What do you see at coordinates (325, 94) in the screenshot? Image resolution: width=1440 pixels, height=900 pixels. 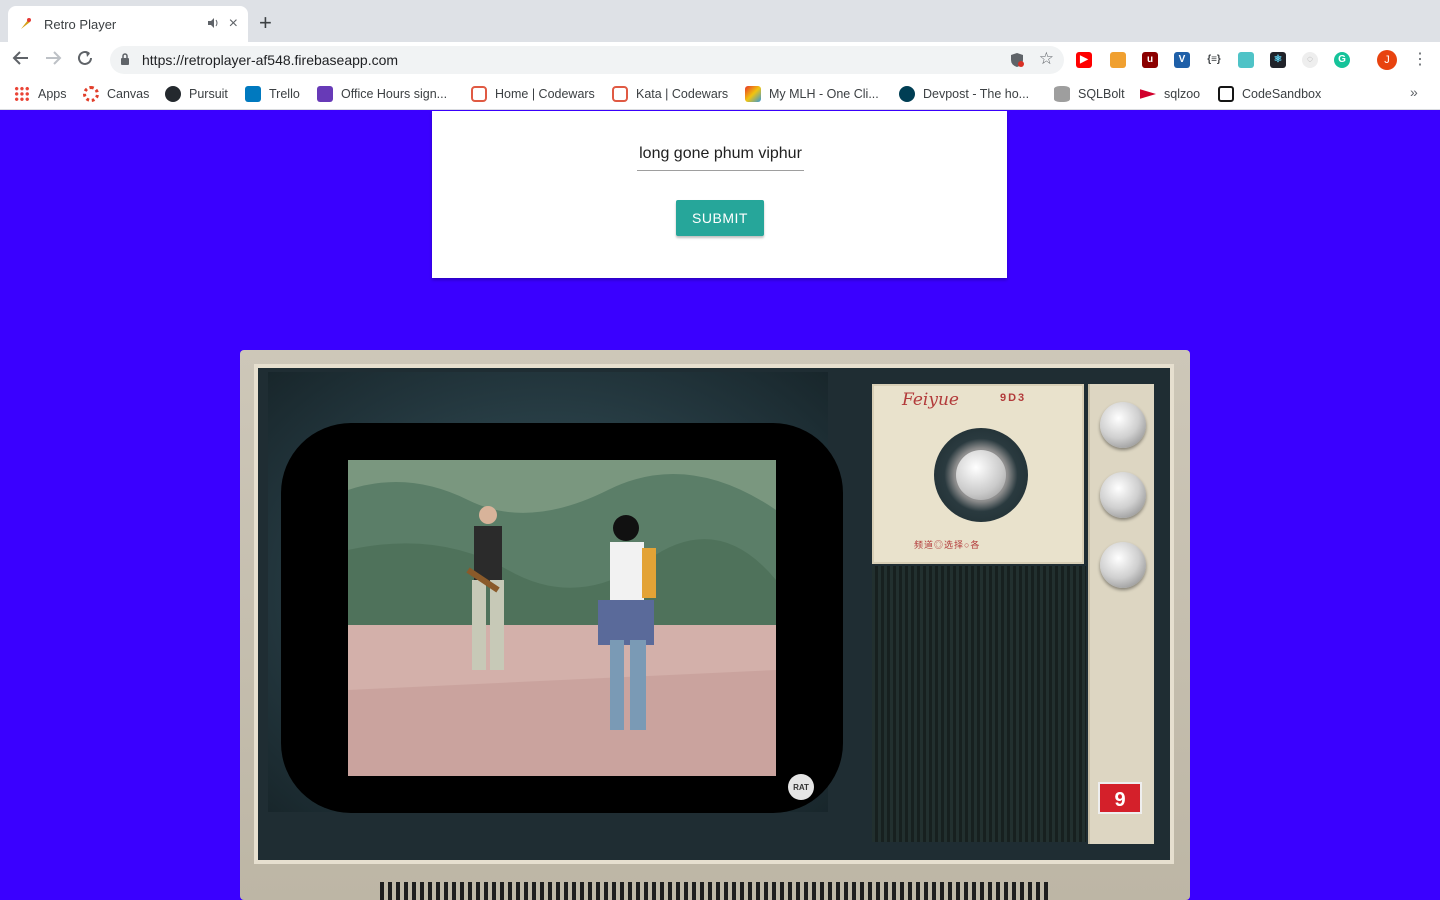 I see `forms-icon` at bounding box center [325, 94].